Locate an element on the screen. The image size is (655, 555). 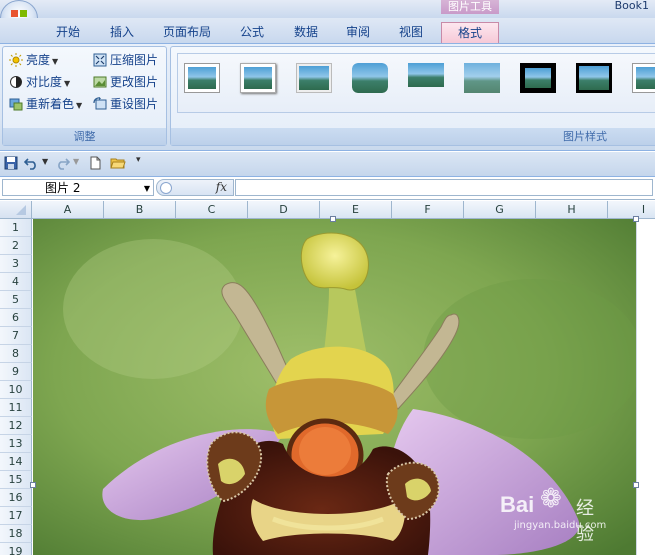
brightness-button: 亮度 ▼ is located at coordinates (33, 60).